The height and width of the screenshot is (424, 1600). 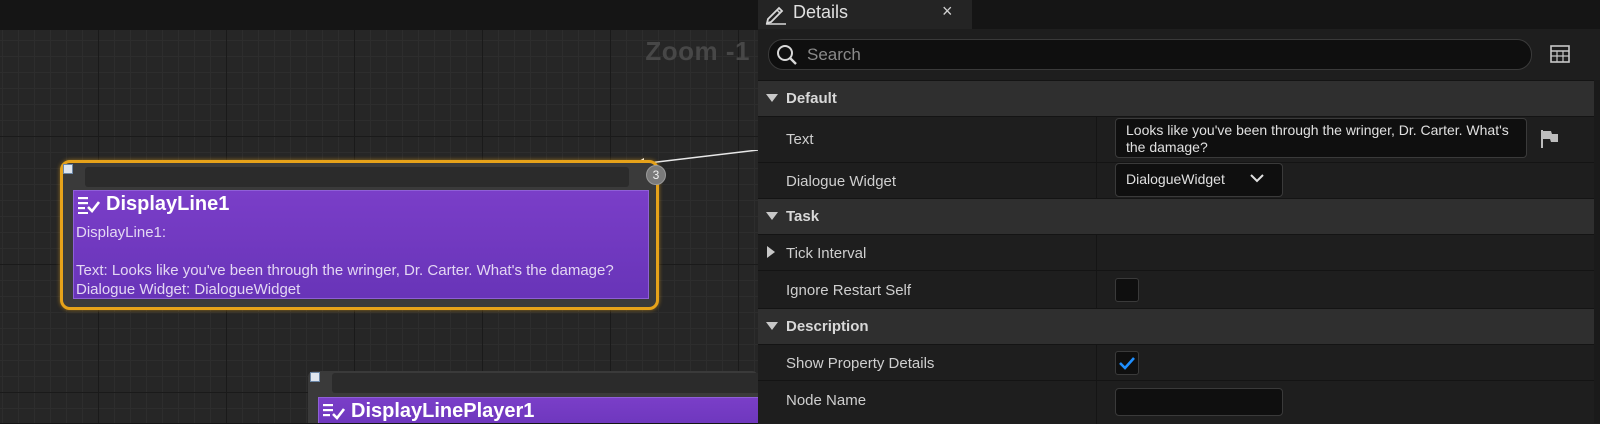 What do you see at coordinates (860, 363) in the screenshot?
I see `property-label: Show Property Details` at bounding box center [860, 363].